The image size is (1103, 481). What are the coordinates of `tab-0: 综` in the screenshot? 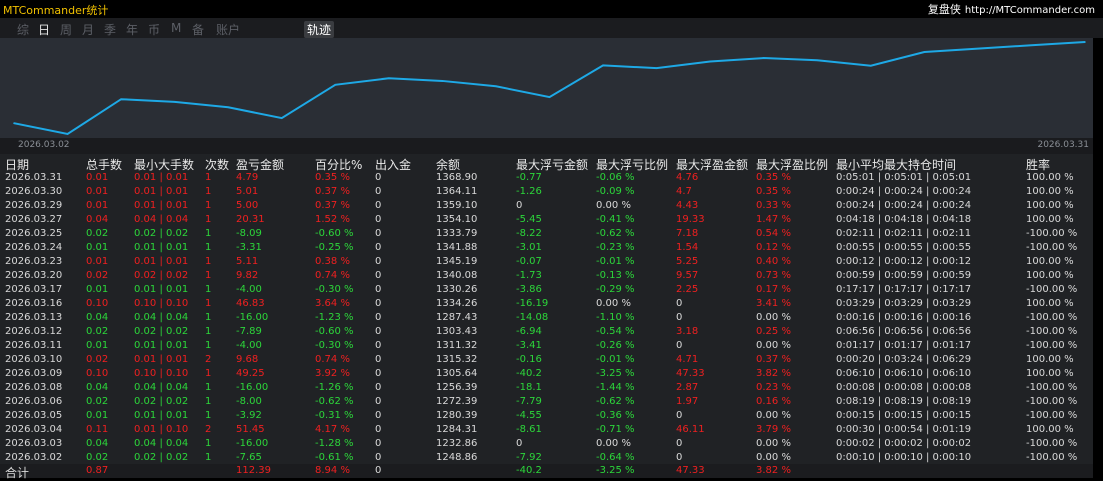 It's located at (23, 29).